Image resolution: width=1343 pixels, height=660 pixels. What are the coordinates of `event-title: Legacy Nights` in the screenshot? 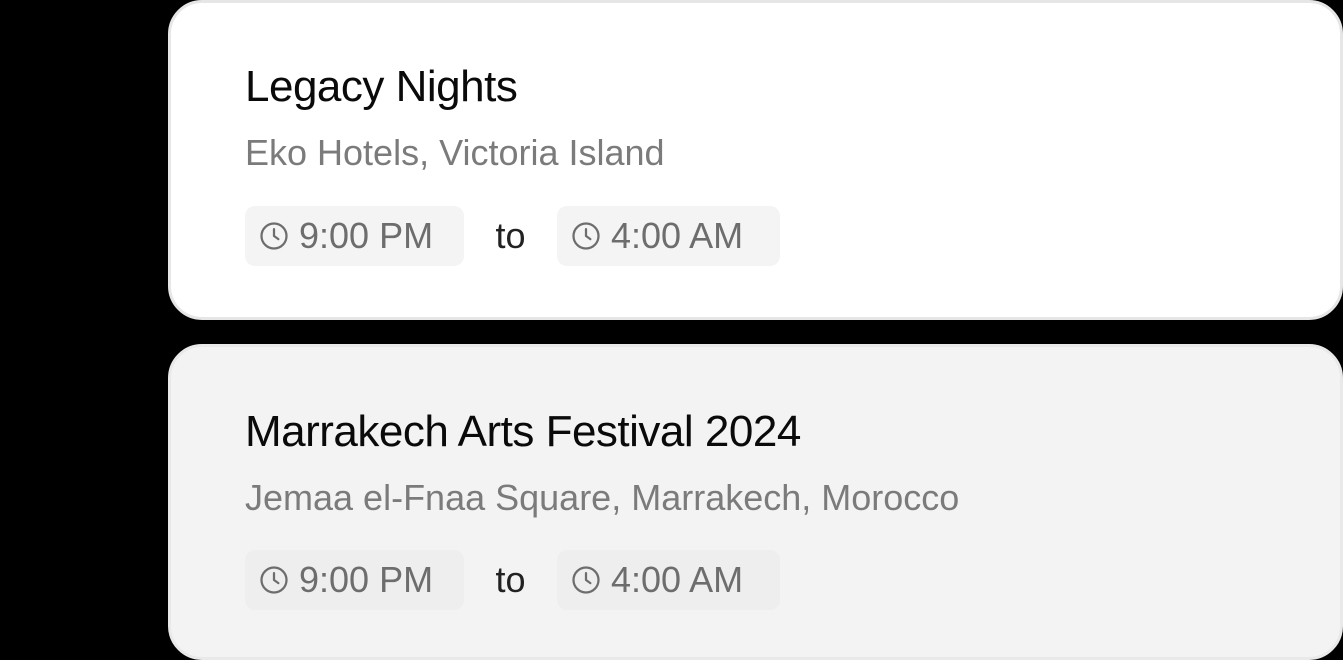 It's located at (381, 86).